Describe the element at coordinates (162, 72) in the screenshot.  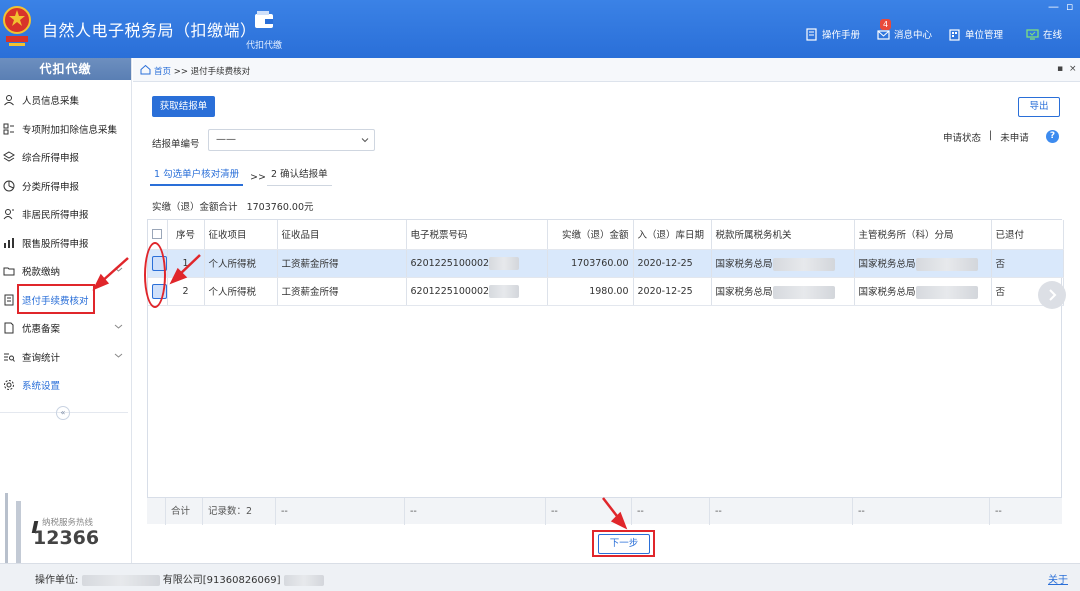
I see `breadcrumb-home-link: 首页` at that location.